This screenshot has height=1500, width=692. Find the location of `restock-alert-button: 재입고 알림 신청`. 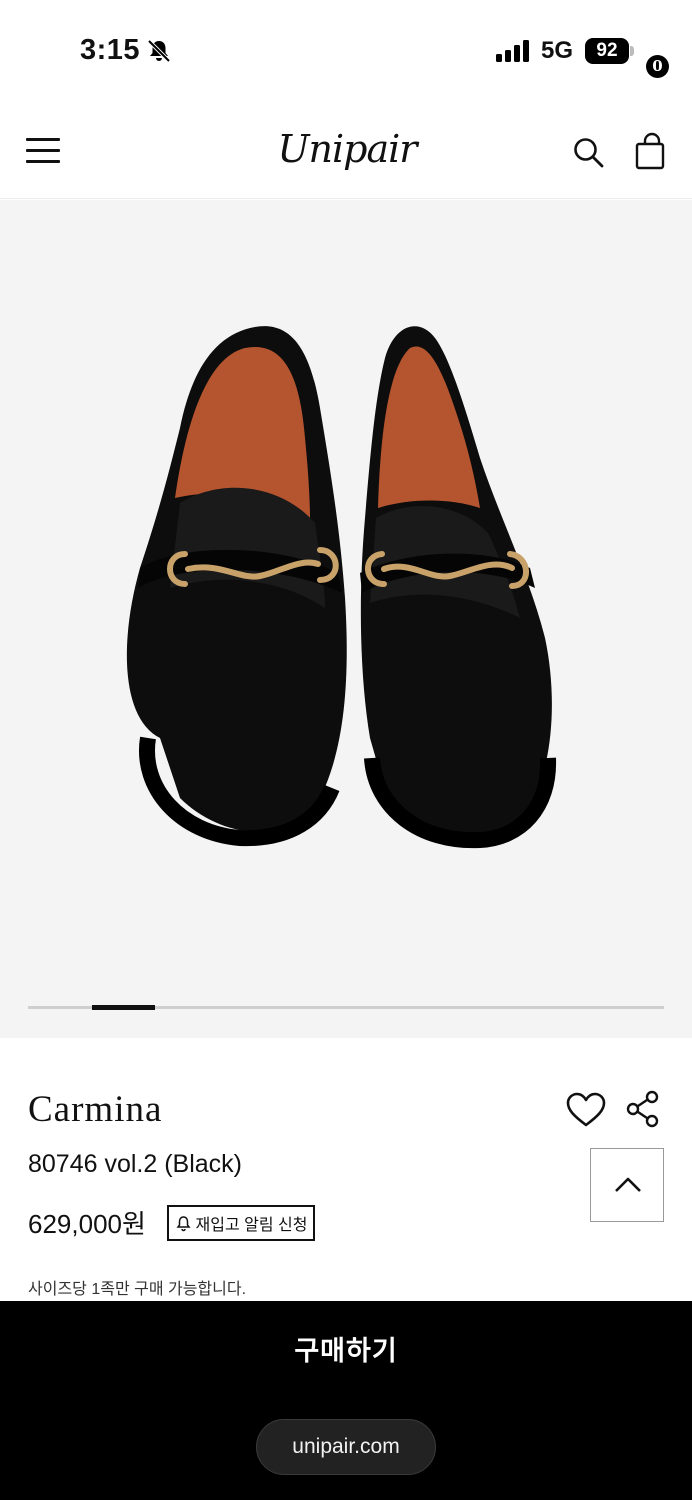

restock-alert-button: 재입고 알림 신청 is located at coordinates (241, 1223).